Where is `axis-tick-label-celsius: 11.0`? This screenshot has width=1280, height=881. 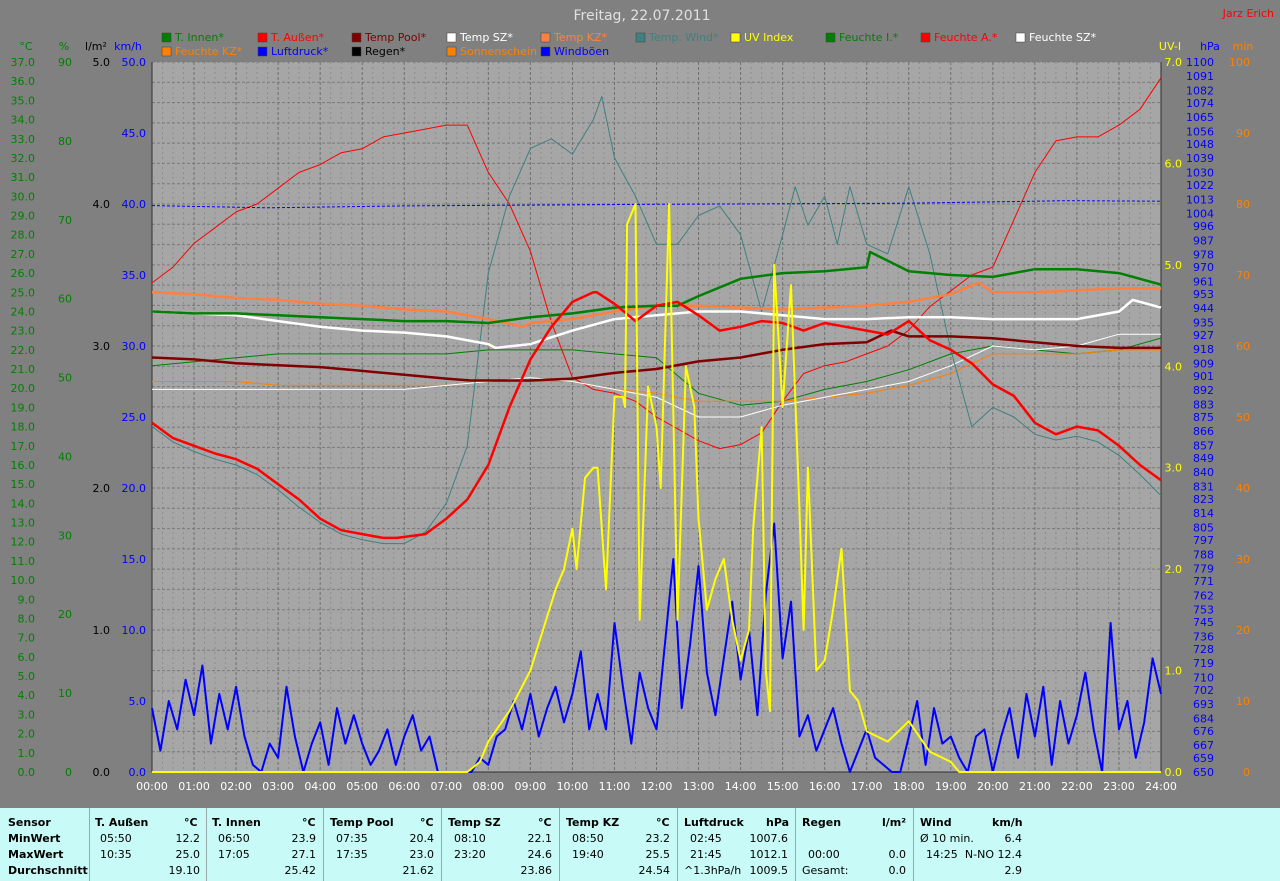
axis-tick-label-celsius: 11.0 is located at coordinates (23, 561).